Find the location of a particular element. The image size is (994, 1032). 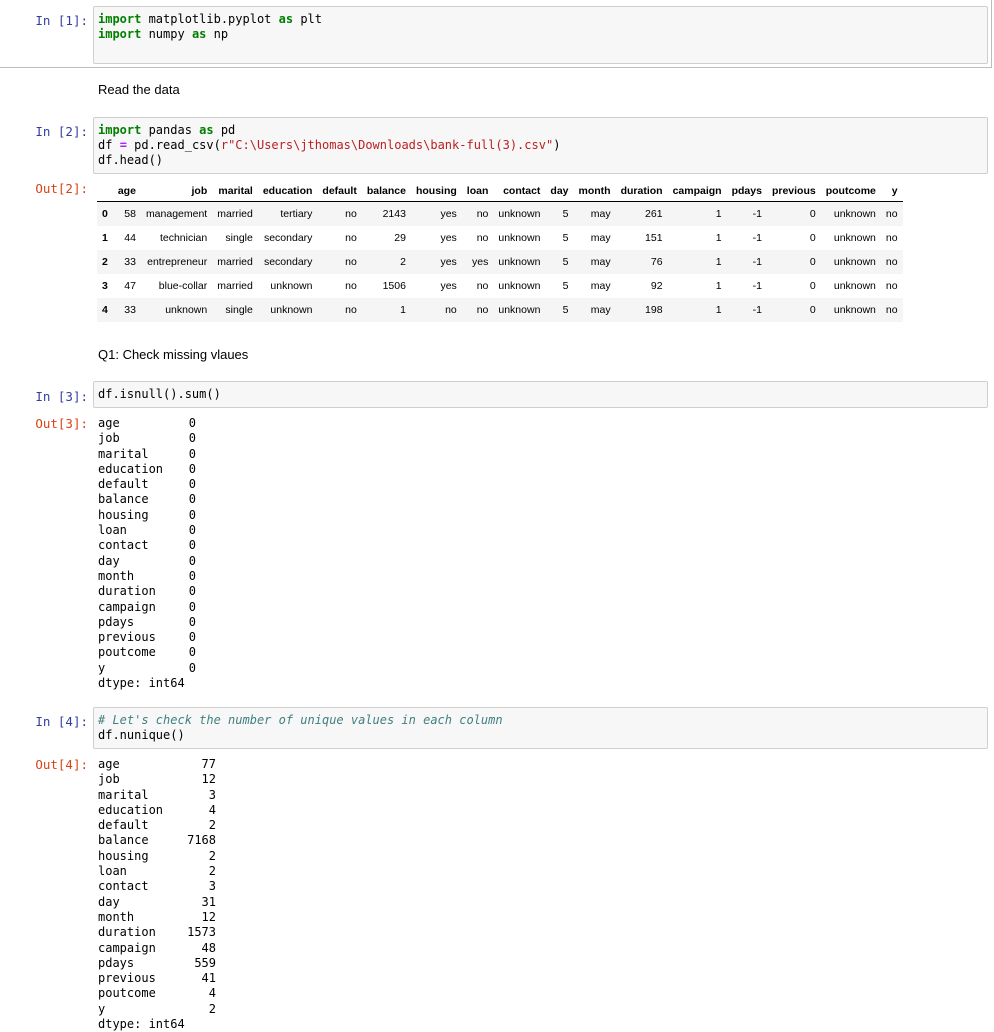

table-cell: married is located at coordinates (235, 262).